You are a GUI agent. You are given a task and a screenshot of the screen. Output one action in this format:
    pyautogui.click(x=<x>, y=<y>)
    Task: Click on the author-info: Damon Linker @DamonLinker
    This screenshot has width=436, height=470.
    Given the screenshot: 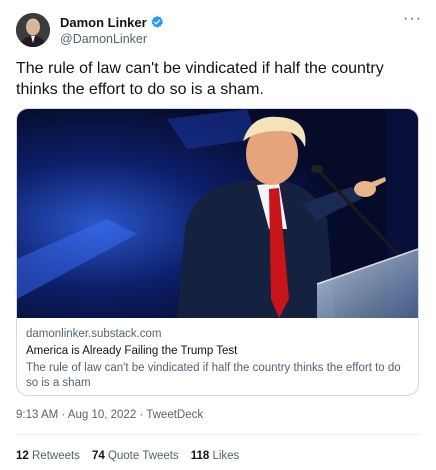 What is the action you would take?
    pyautogui.click(x=112, y=30)
    